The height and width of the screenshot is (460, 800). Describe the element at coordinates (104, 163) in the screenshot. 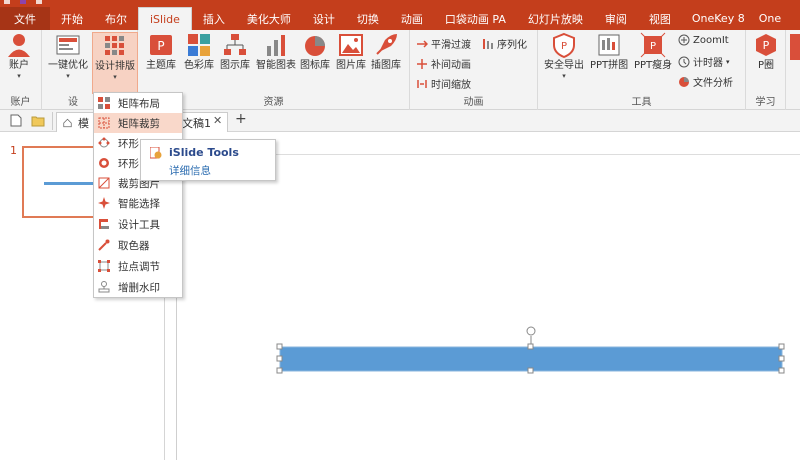

I see `ring-crop-icon` at that location.